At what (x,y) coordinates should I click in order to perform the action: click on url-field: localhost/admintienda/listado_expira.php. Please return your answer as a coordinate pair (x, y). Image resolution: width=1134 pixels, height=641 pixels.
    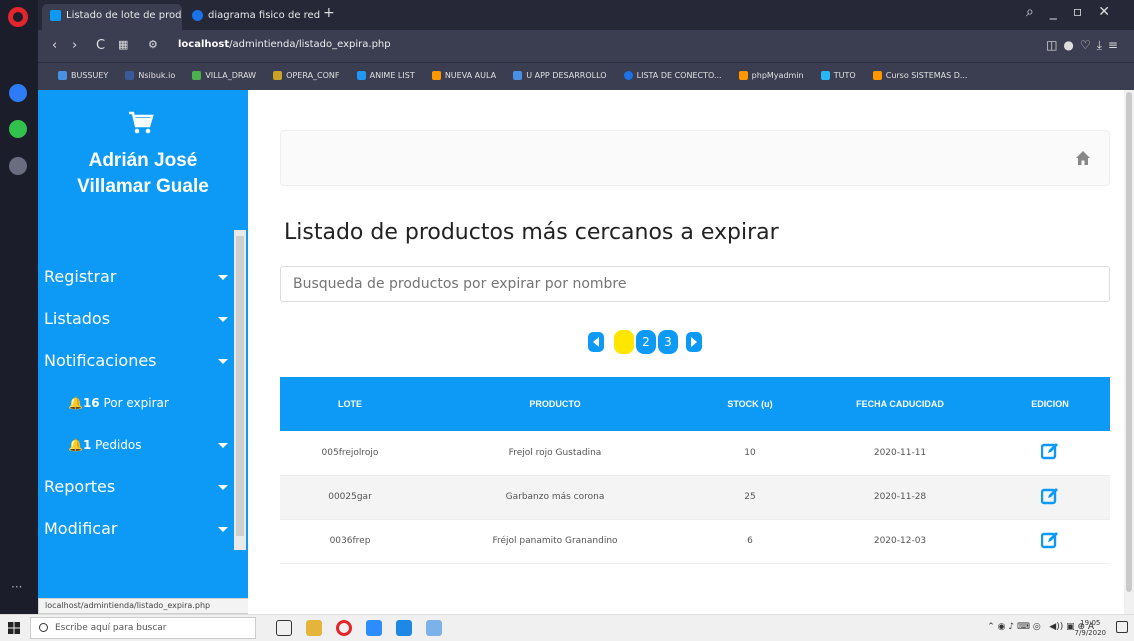
    Looking at the image, I should click on (284, 44).